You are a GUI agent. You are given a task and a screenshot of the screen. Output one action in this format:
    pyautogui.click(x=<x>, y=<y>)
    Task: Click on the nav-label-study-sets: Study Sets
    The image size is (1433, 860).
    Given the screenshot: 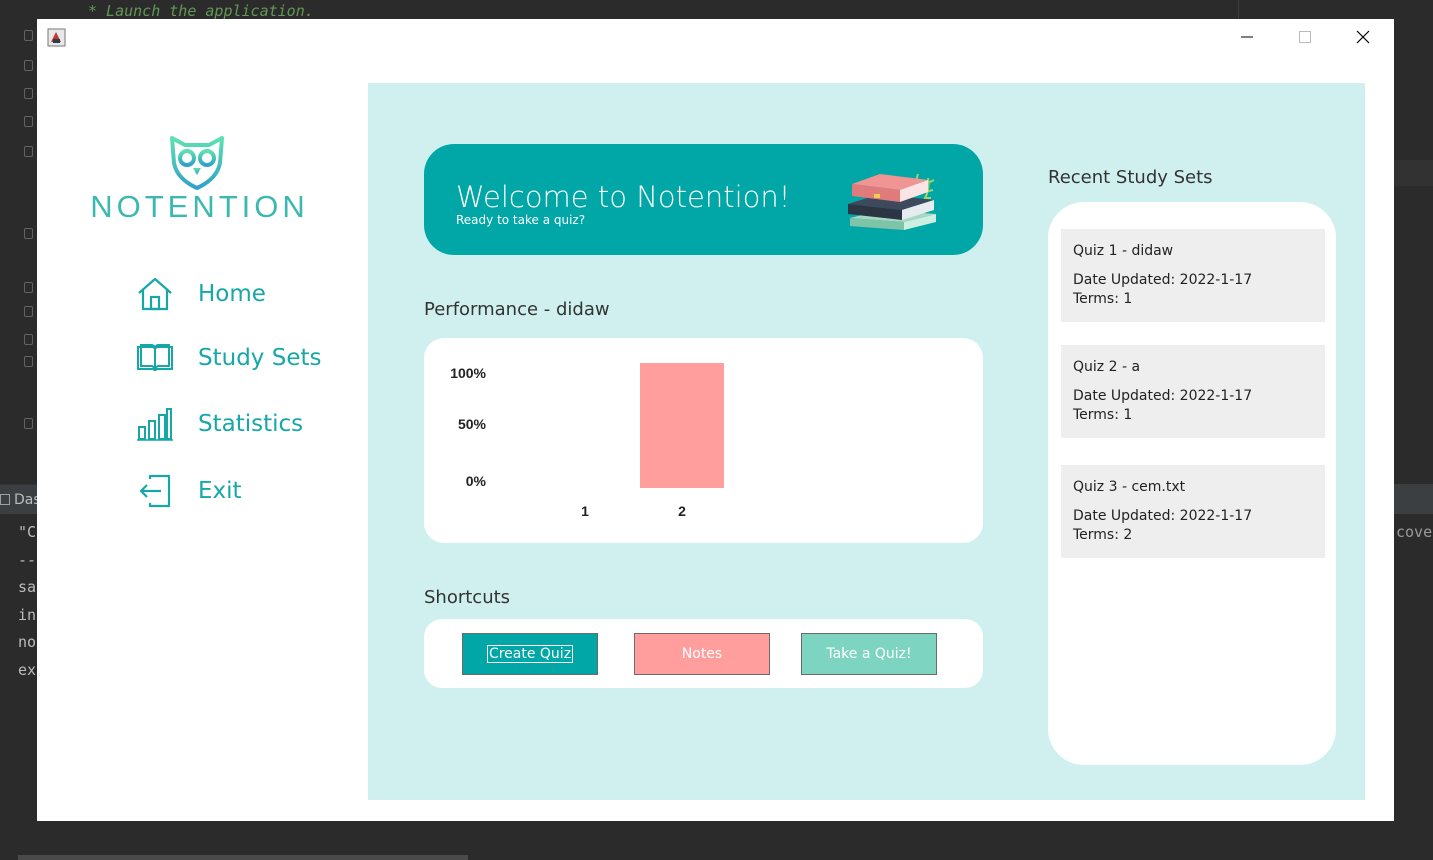 What is the action you would take?
    pyautogui.click(x=260, y=358)
    